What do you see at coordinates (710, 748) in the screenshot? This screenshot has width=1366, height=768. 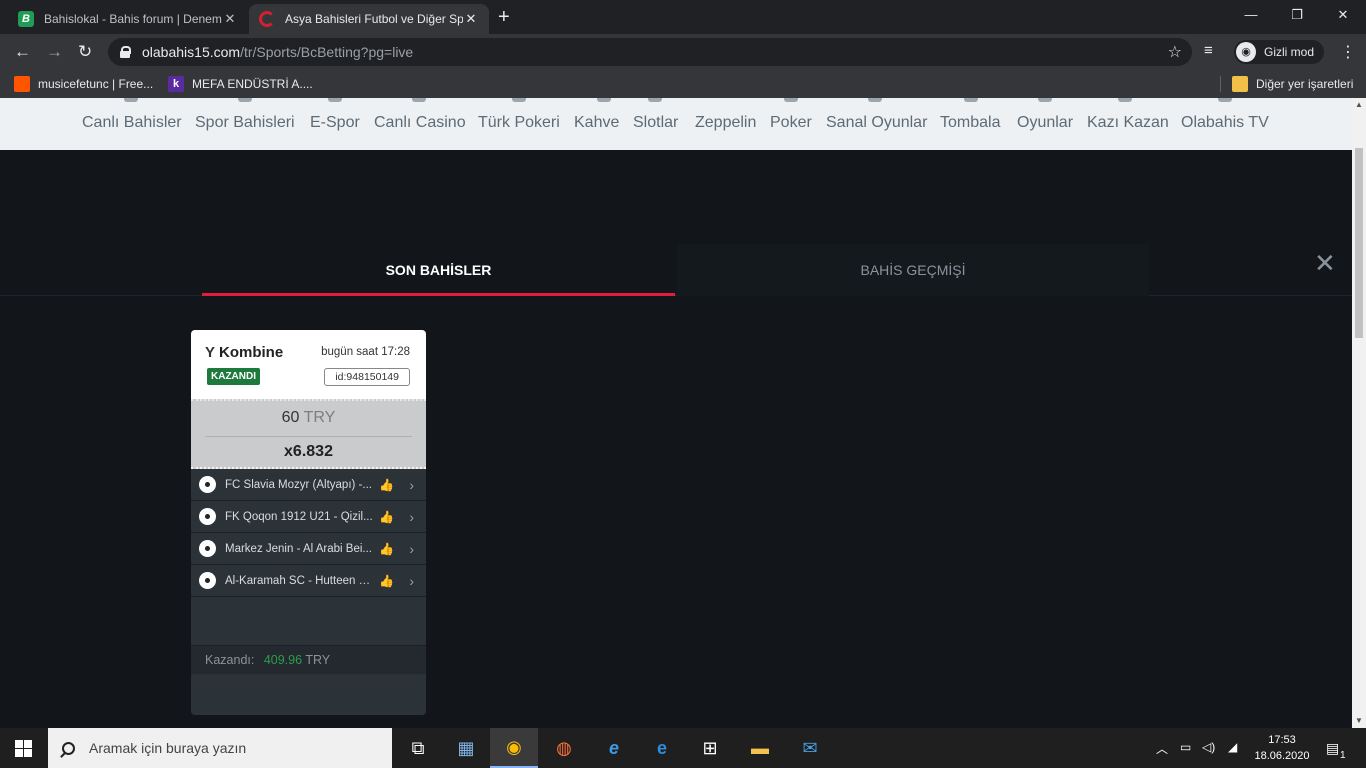 I see `store-icon: ⊞` at bounding box center [710, 748].